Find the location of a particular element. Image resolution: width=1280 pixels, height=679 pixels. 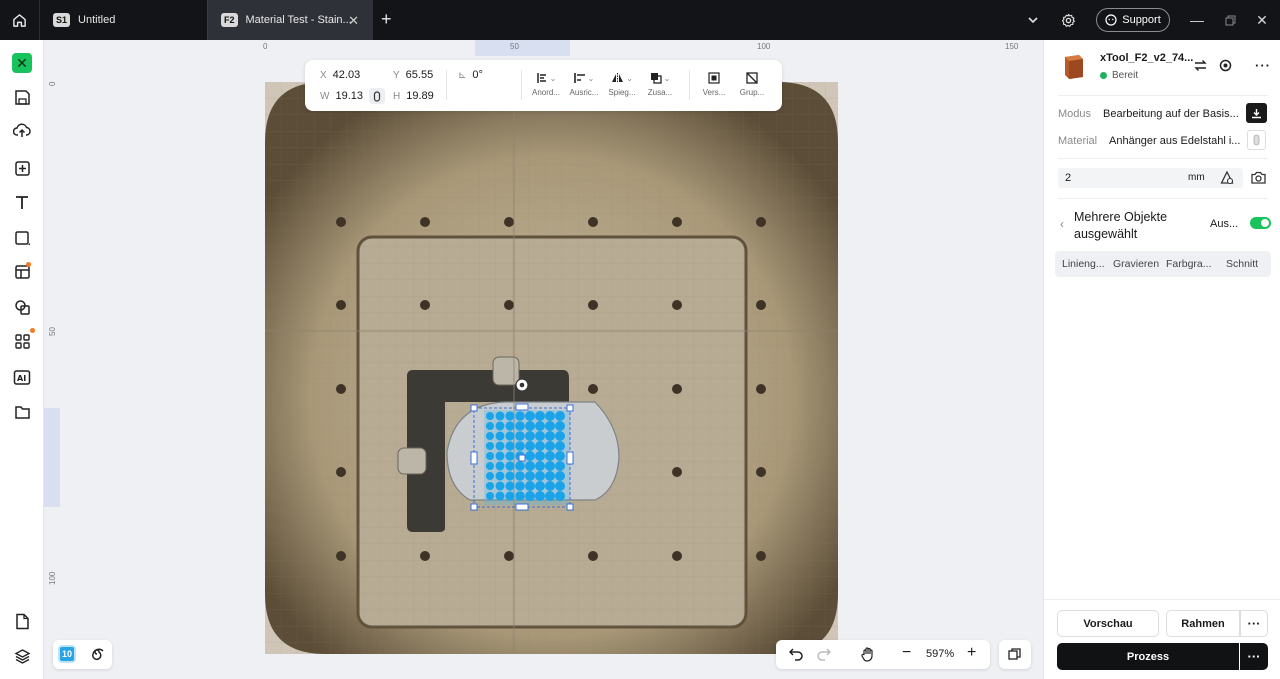

home-icon is located at coordinates (19, 20).